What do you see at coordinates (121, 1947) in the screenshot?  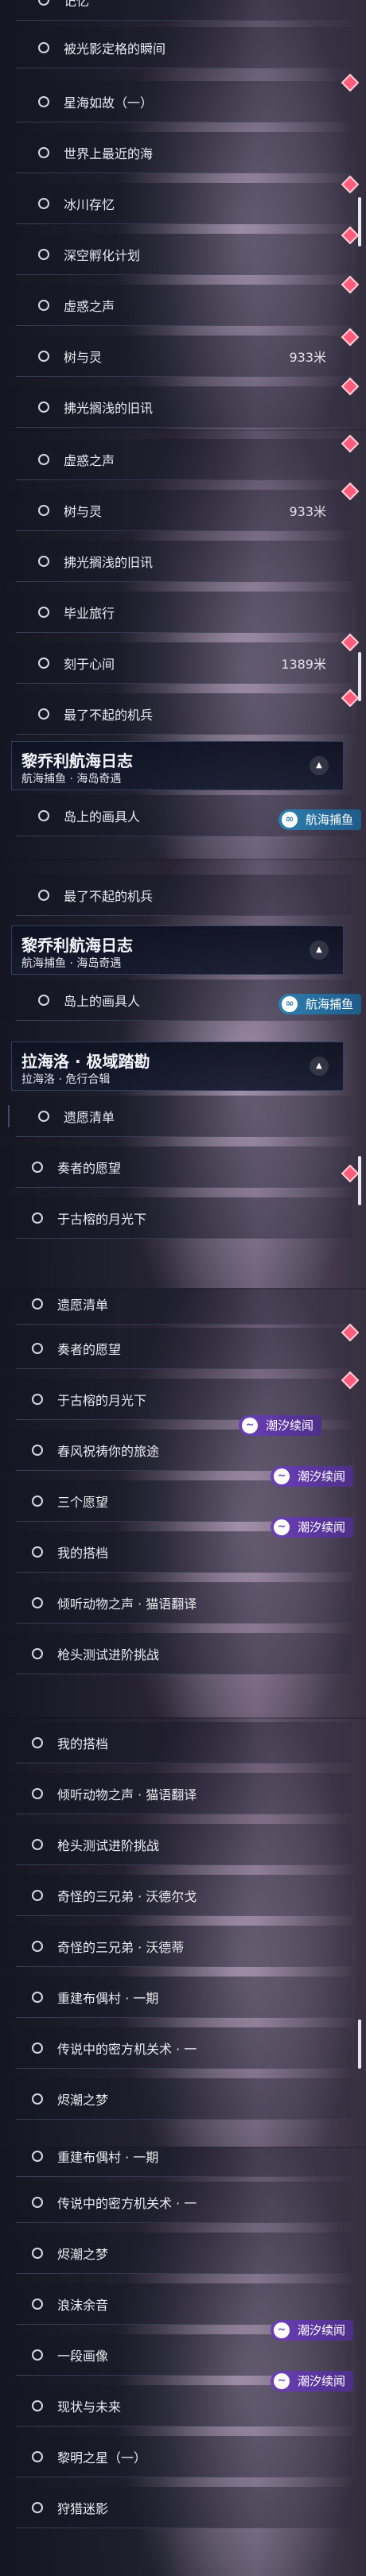 I see `quest-label: 奇怪的三兄弟 · 沃德蒂` at bounding box center [121, 1947].